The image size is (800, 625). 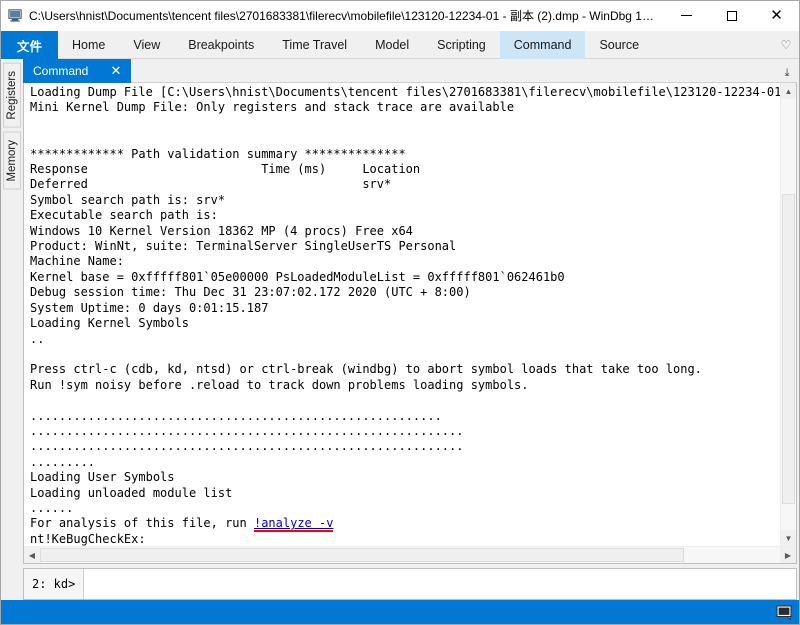 What do you see at coordinates (12, 329) in the screenshot?
I see `left-dock-rail: Registers Memory` at bounding box center [12, 329].